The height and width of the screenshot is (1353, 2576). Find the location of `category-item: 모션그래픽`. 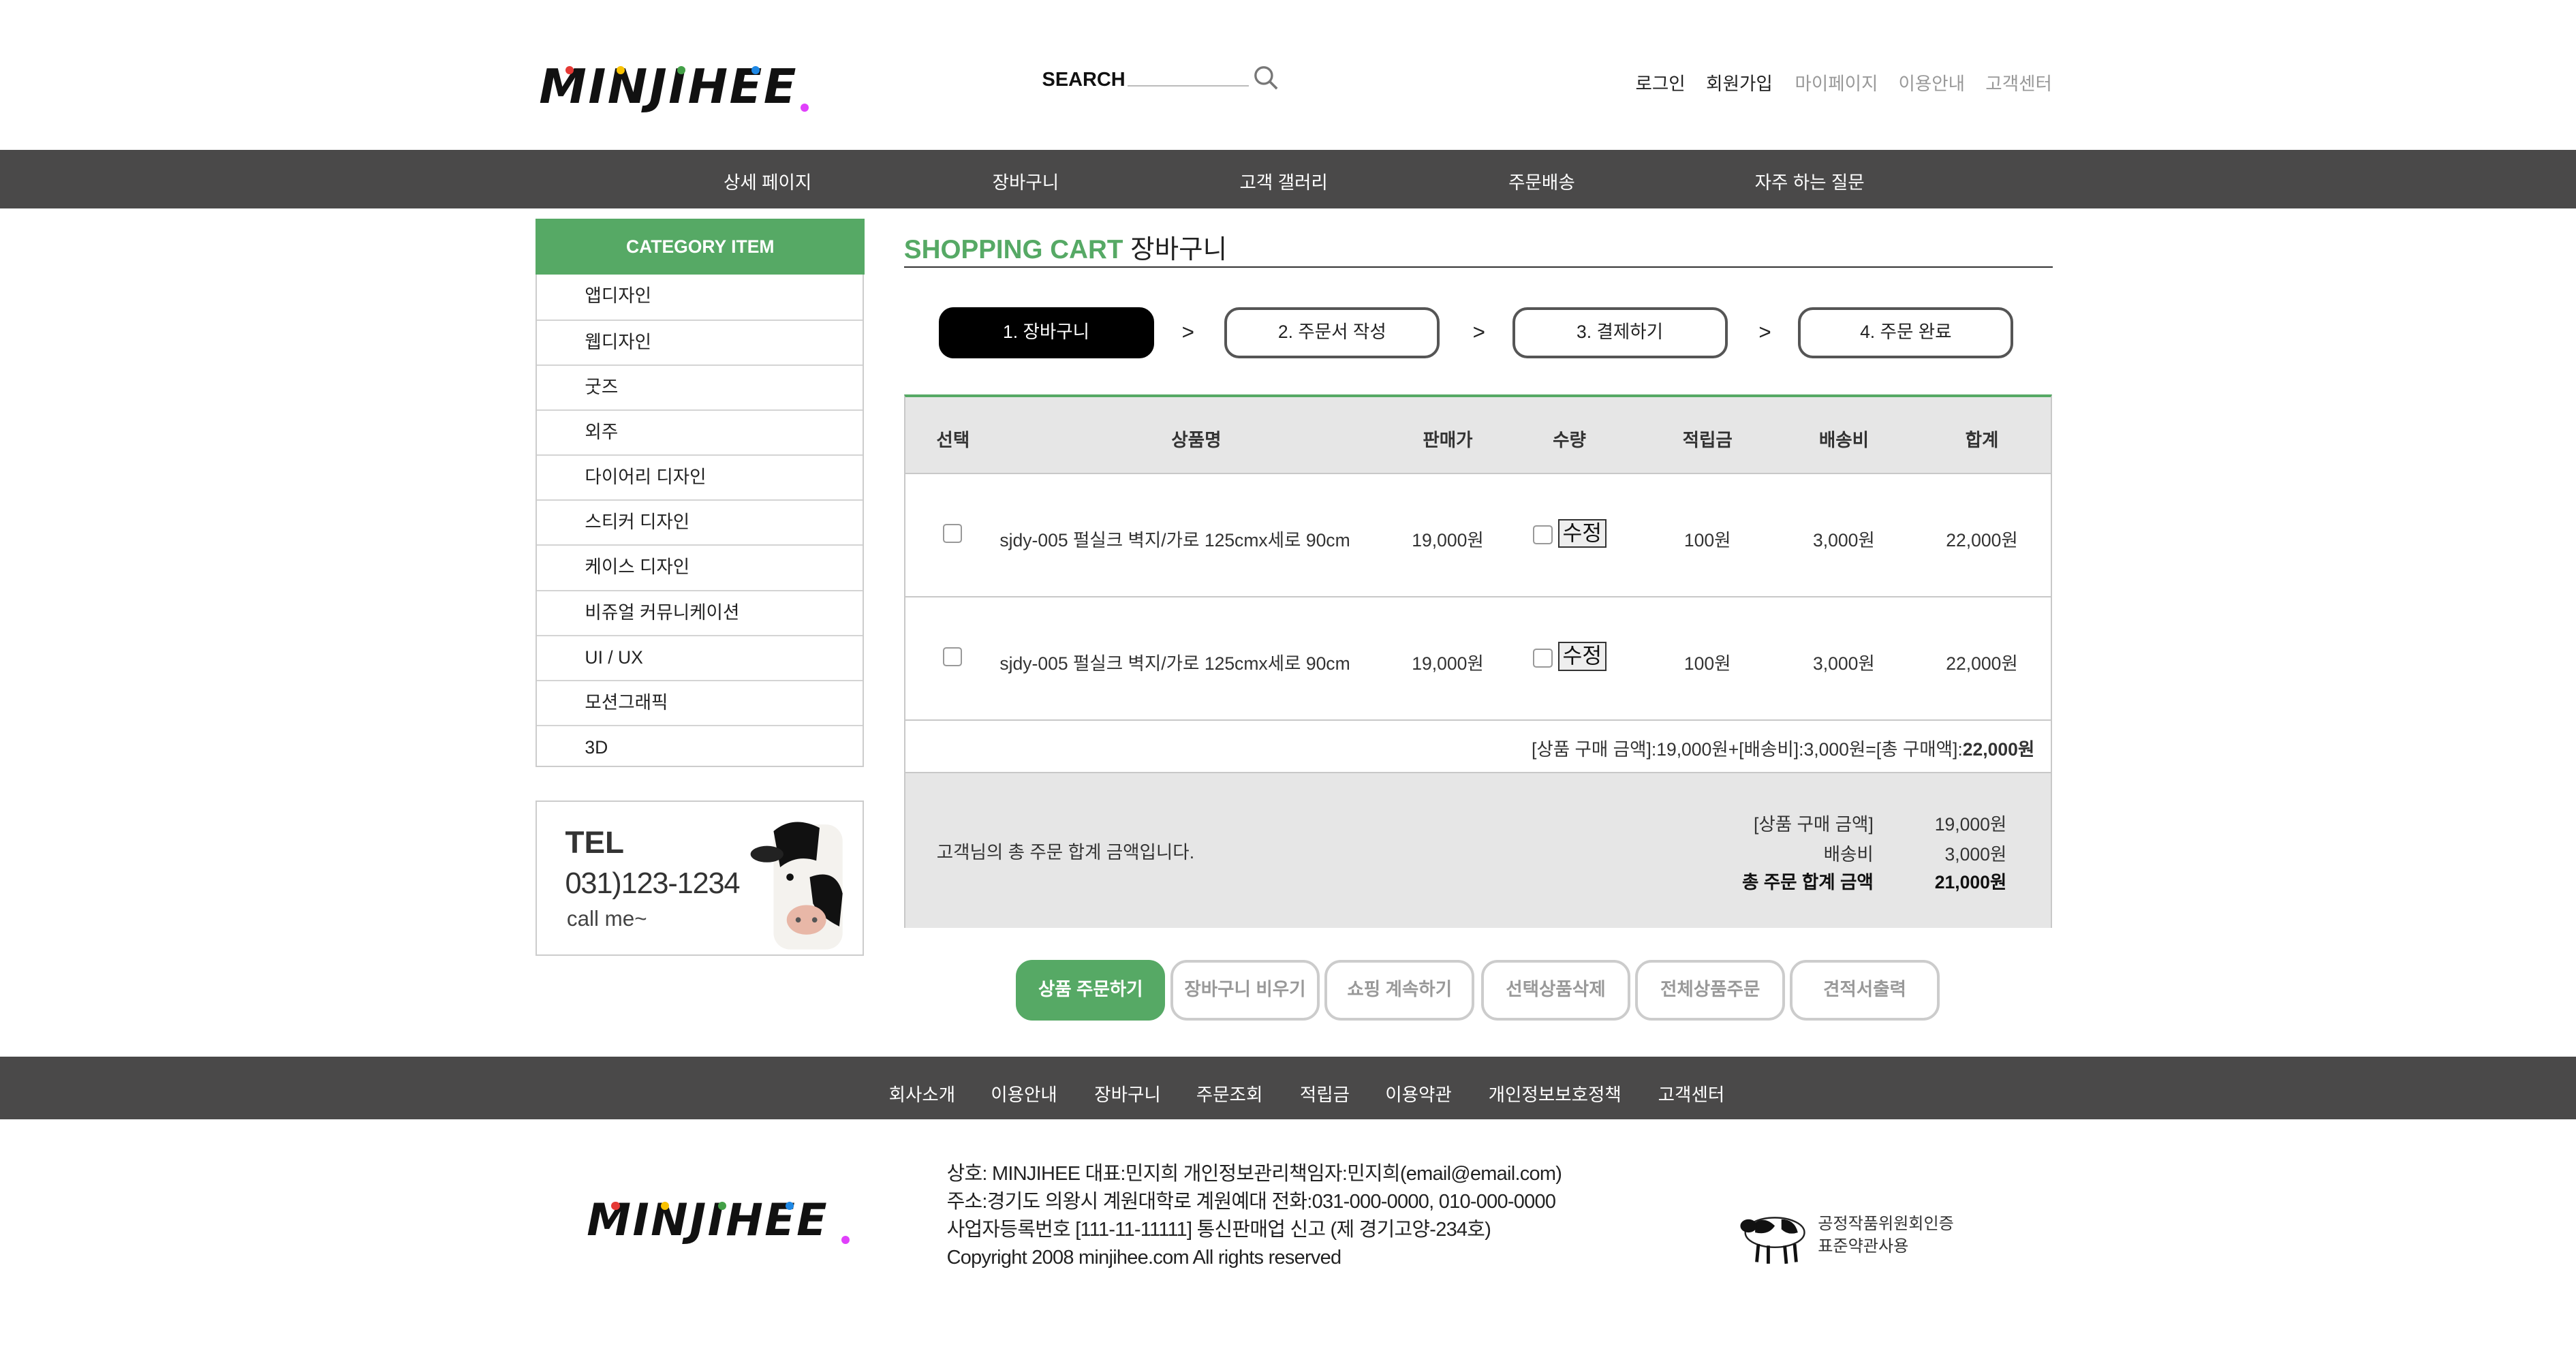

category-item: 모션그래픽 is located at coordinates (700, 702).